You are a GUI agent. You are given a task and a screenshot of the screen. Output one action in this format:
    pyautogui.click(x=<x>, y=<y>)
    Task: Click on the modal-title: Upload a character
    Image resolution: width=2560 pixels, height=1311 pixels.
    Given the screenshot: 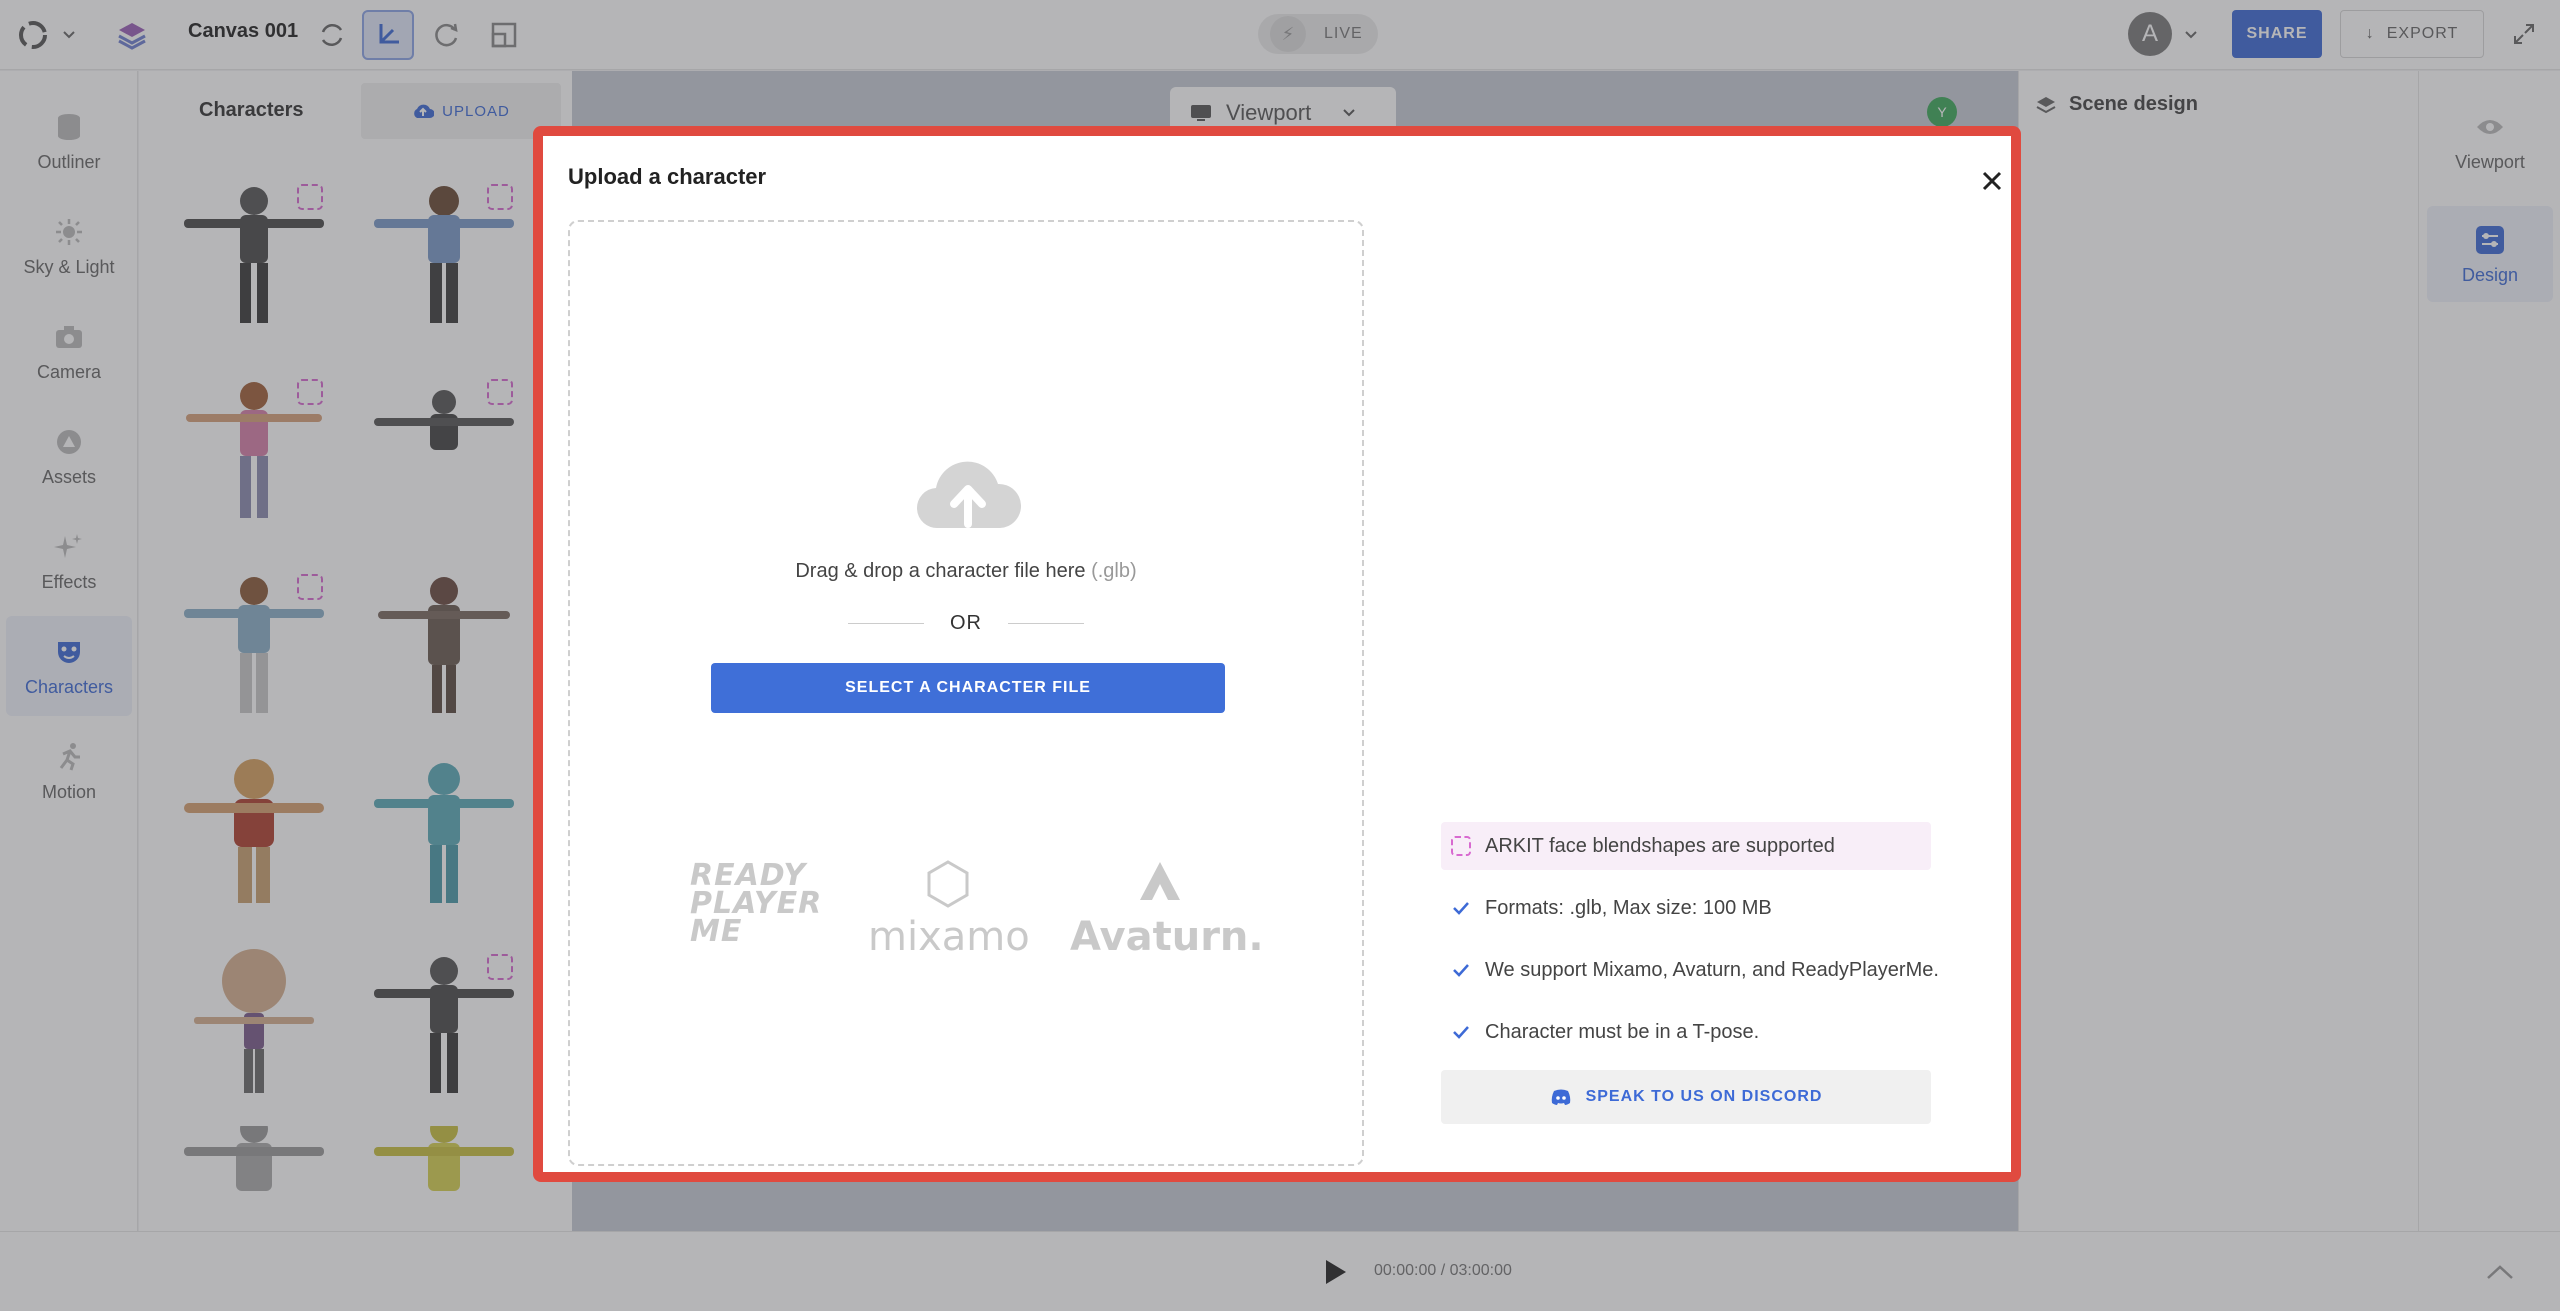 What is the action you would take?
    pyautogui.click(x=667, y=176)
    